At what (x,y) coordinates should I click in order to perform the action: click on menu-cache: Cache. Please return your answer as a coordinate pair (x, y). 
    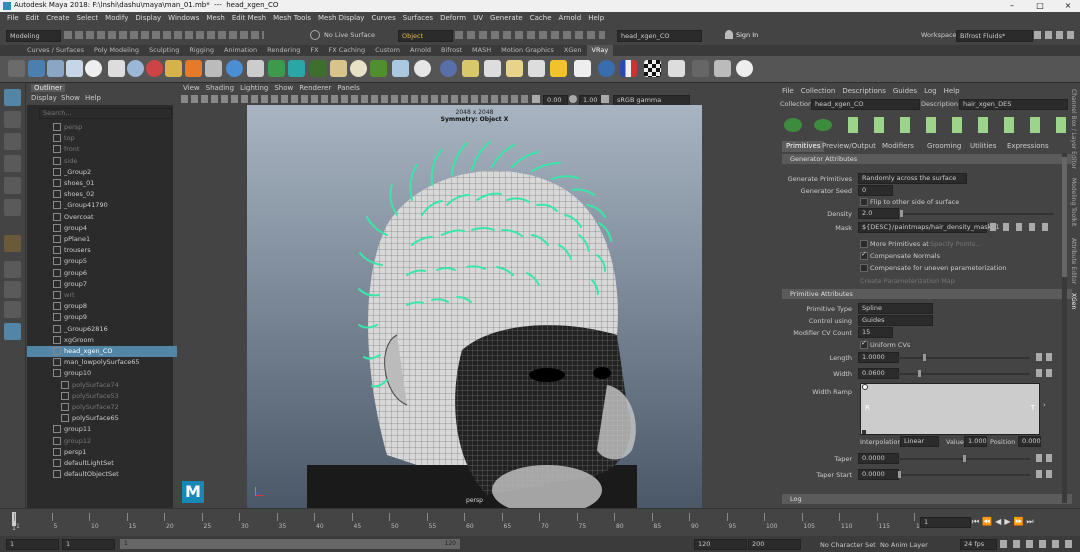
    Looking at the image, I should click on (541, 18).